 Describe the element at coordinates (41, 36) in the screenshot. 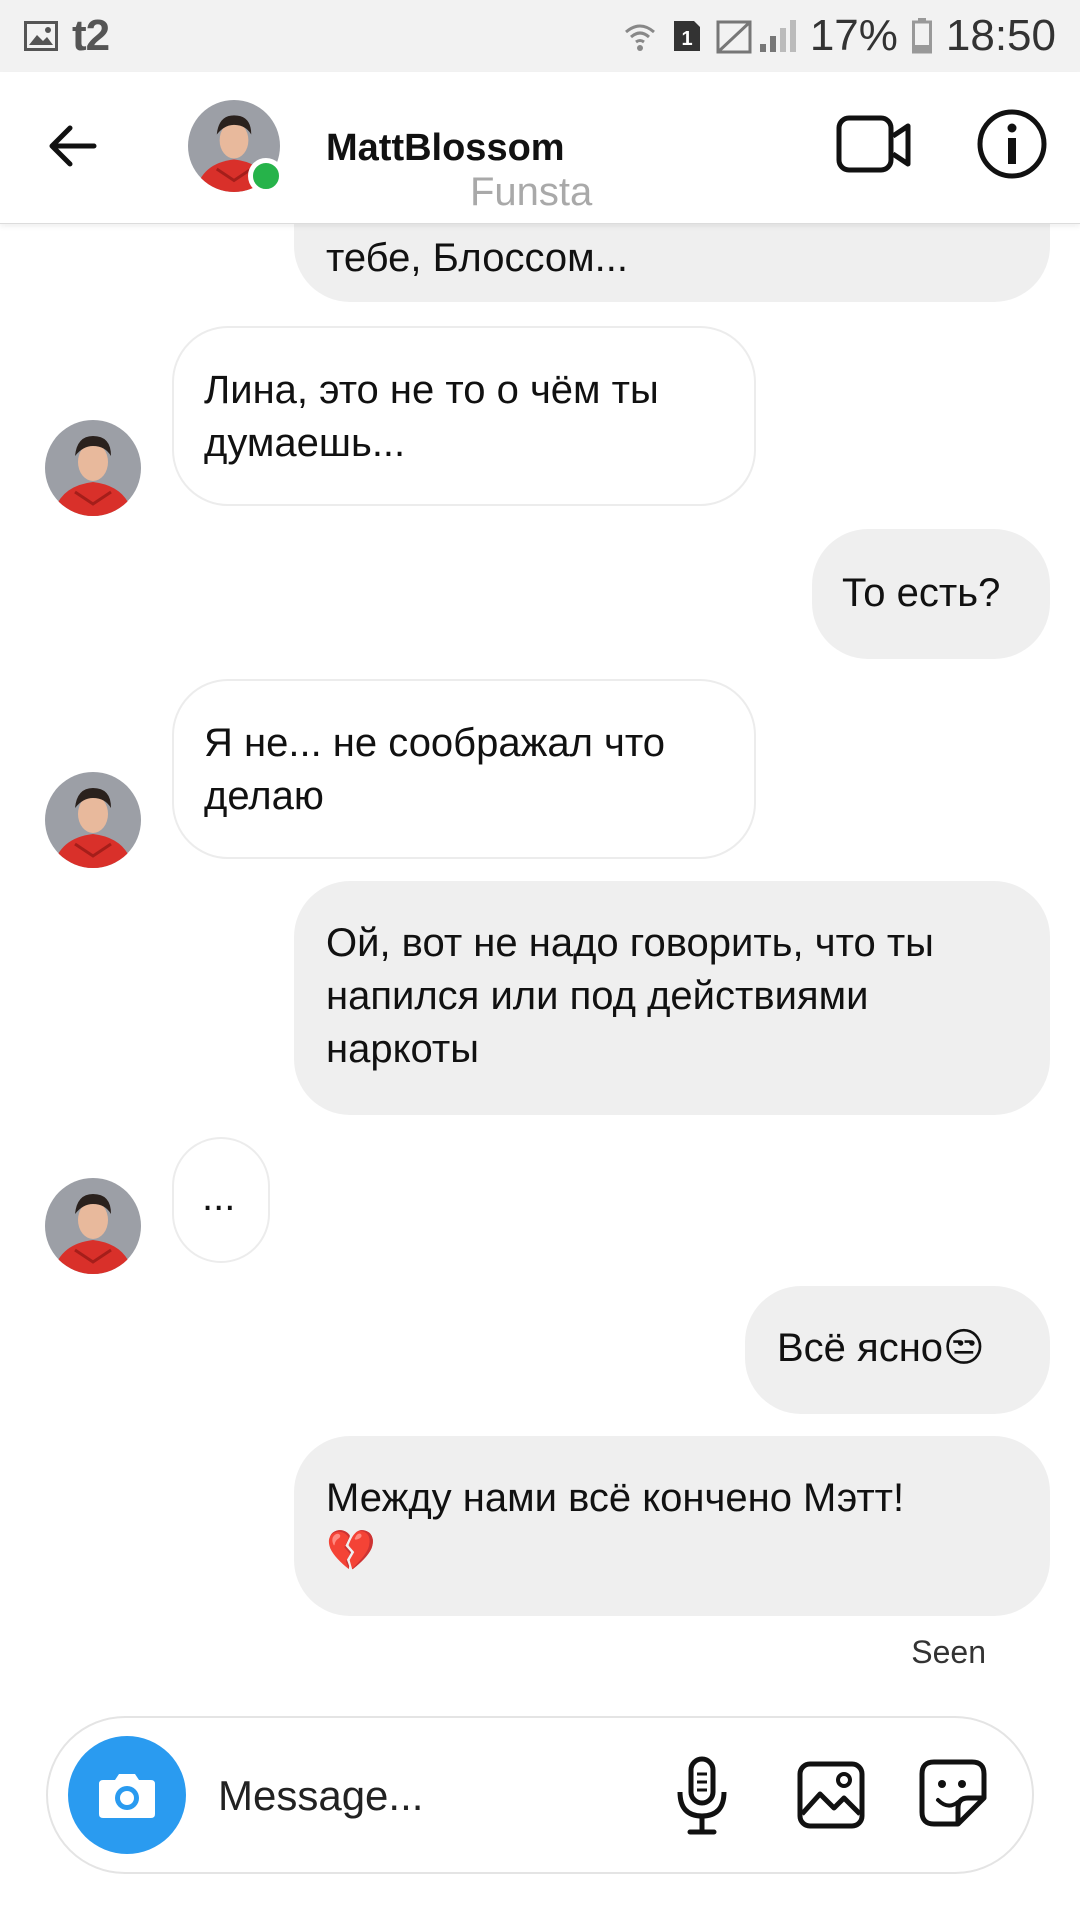

I see `image-icon` at that location.